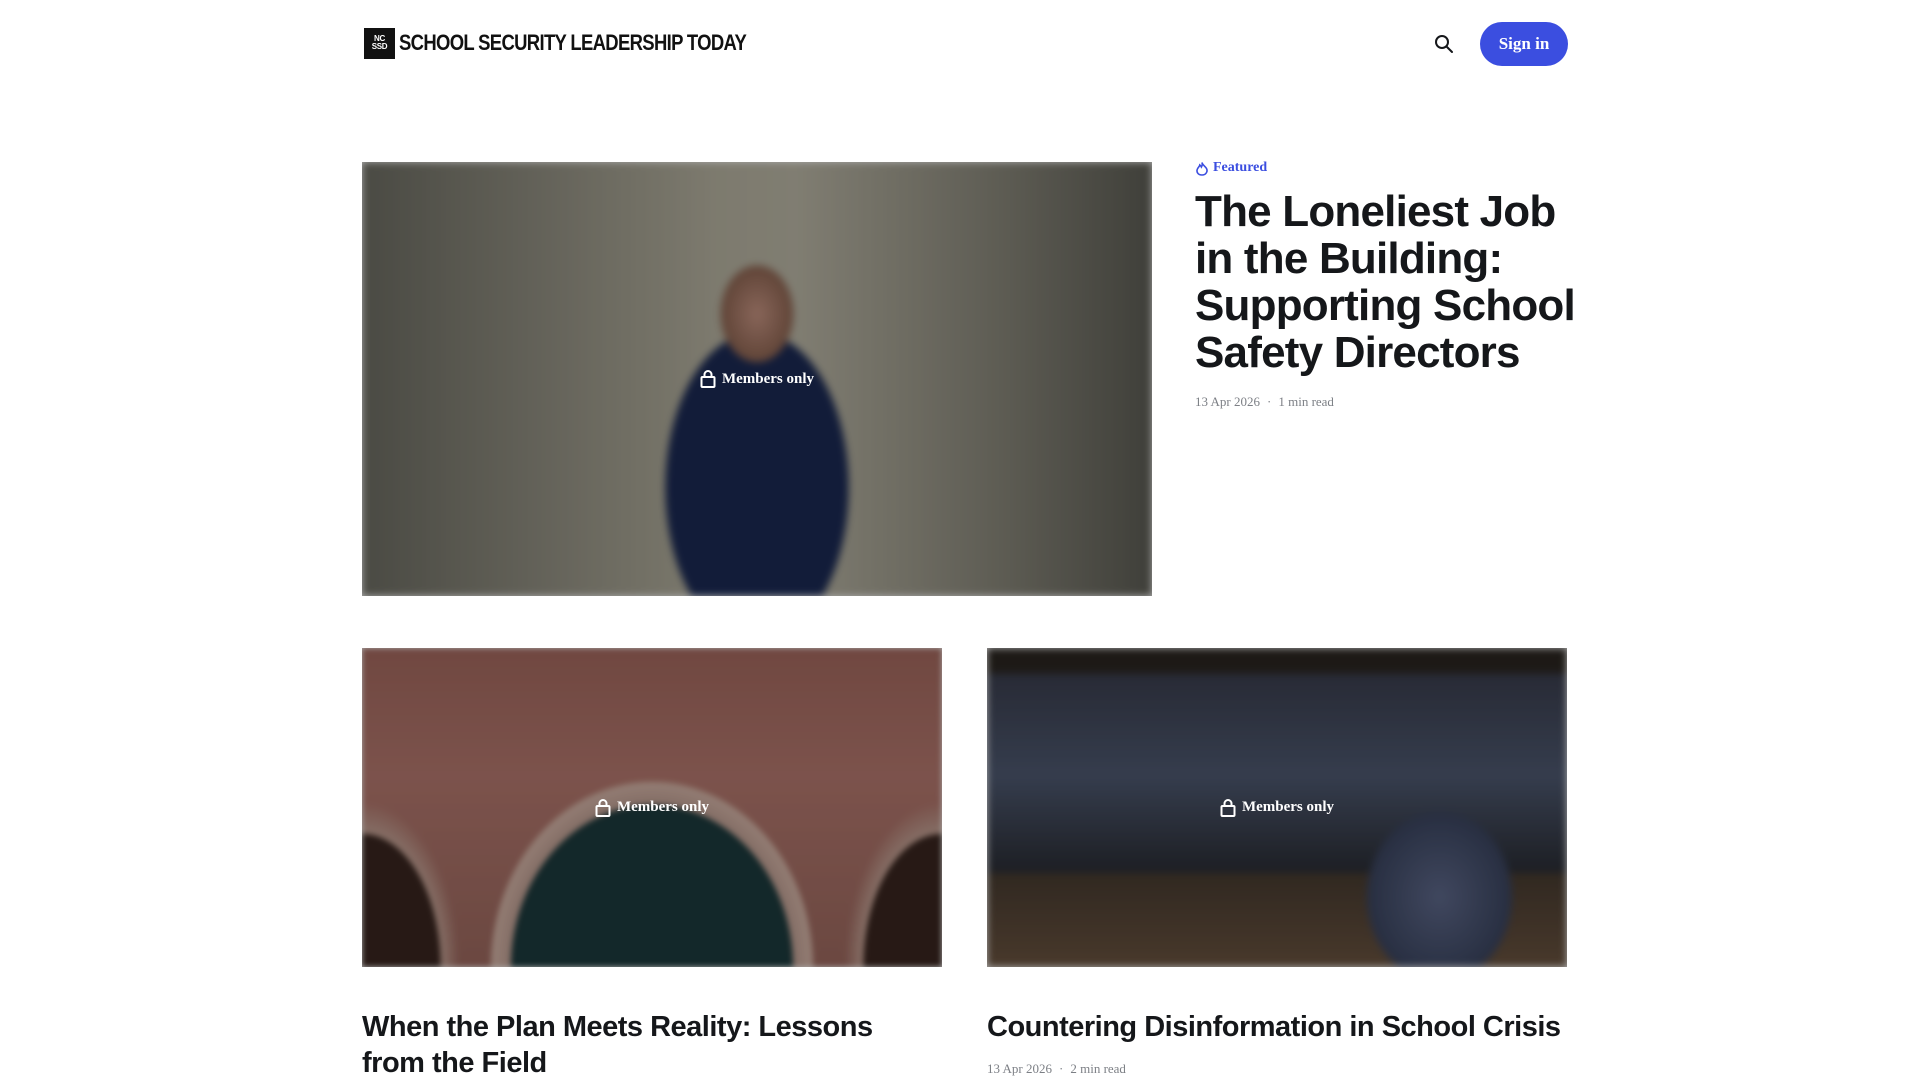 The width and height of the screenshot is (1920, 1080). Describe the element at coordinates (1524, 44) in the screenshot. I see `sign-in-button: Sign in` at that location.